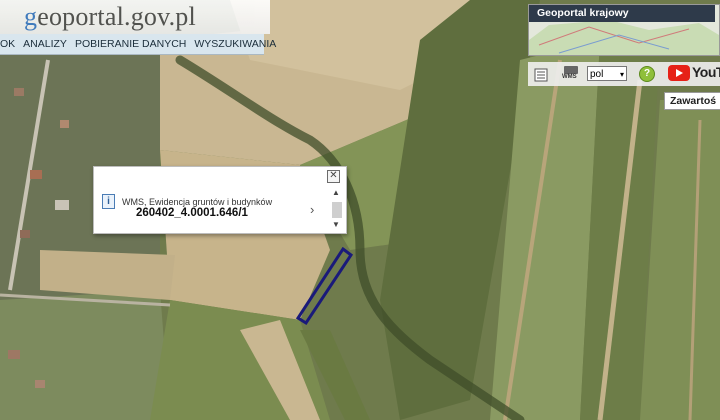 Image resolution: width=720 pixels, height=420 pixels. Describe the element at coordinates (597, 74) in the screenshot. I see `language-value: pol` at that location.